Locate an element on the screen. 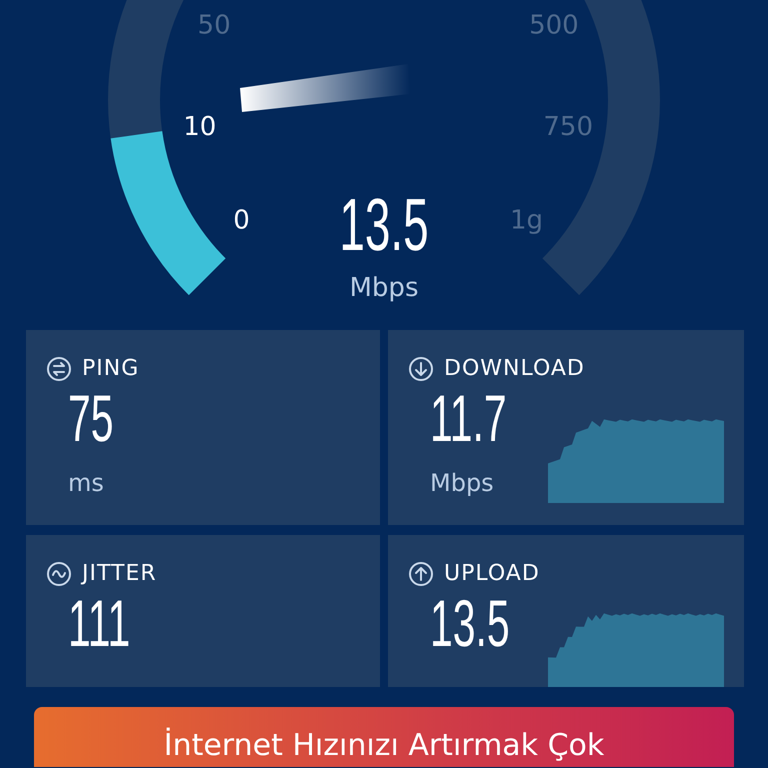 This screenshot has height=768, width=768. speed-reading: 13.5 is located at coordinates (384, 225).